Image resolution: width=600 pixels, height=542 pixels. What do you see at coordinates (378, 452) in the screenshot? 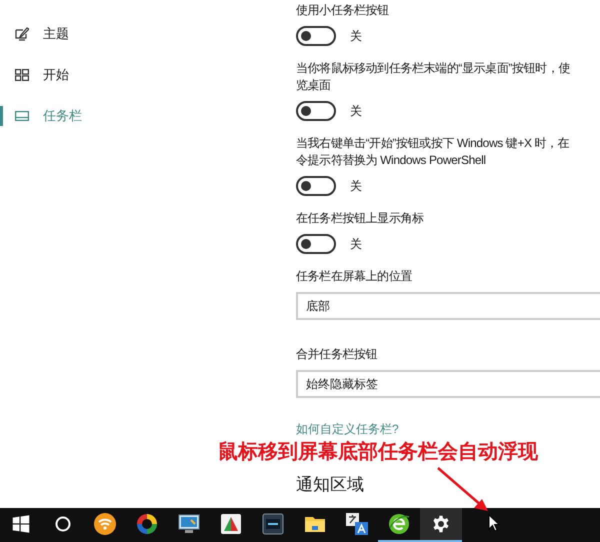
I see `annotation-text: 鼠标移到屏幕底部任务栏会自动浮现` at bounding box center [378, 452].